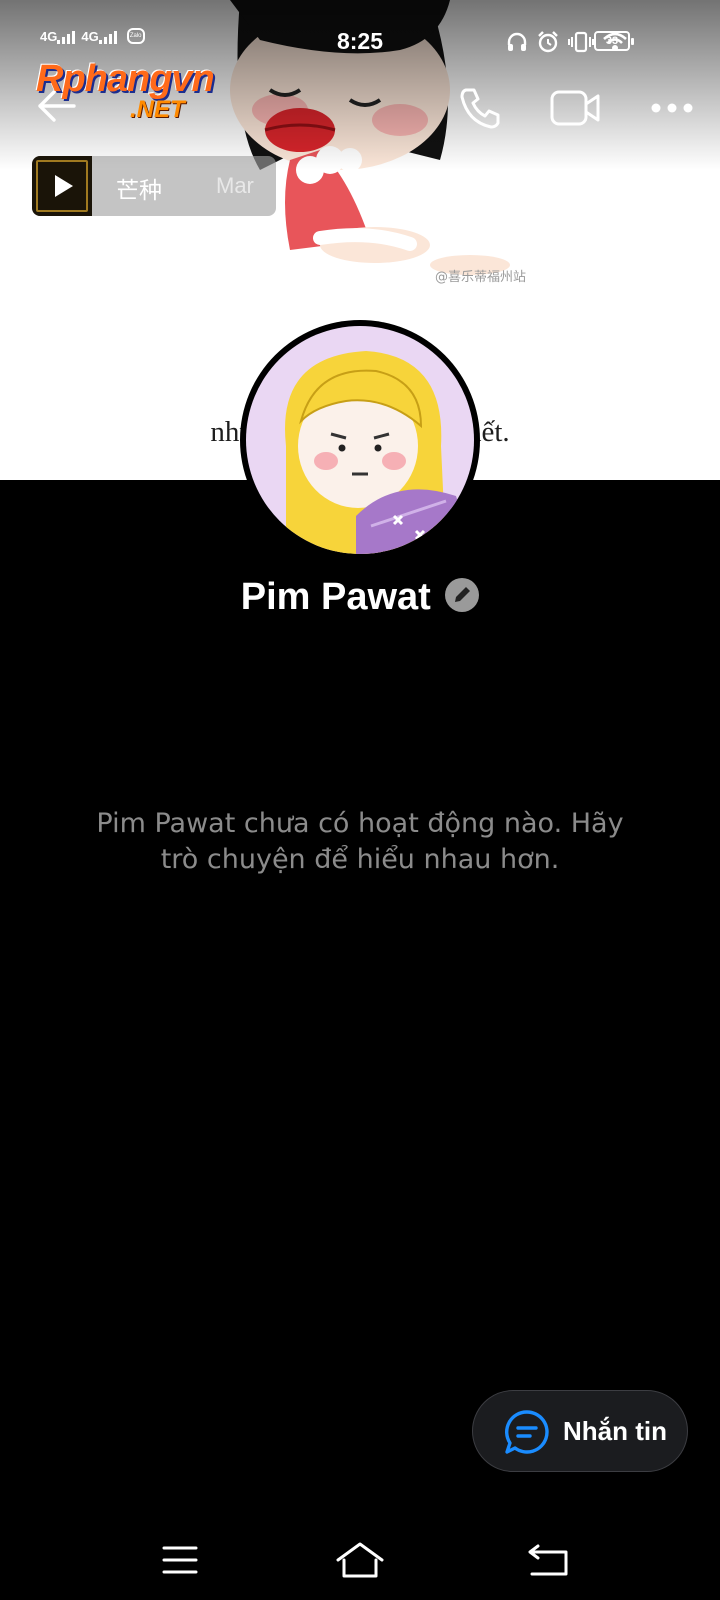 This screenshot has width=720, height=1600. I want to click on edit-name-button, so click(462, 594).